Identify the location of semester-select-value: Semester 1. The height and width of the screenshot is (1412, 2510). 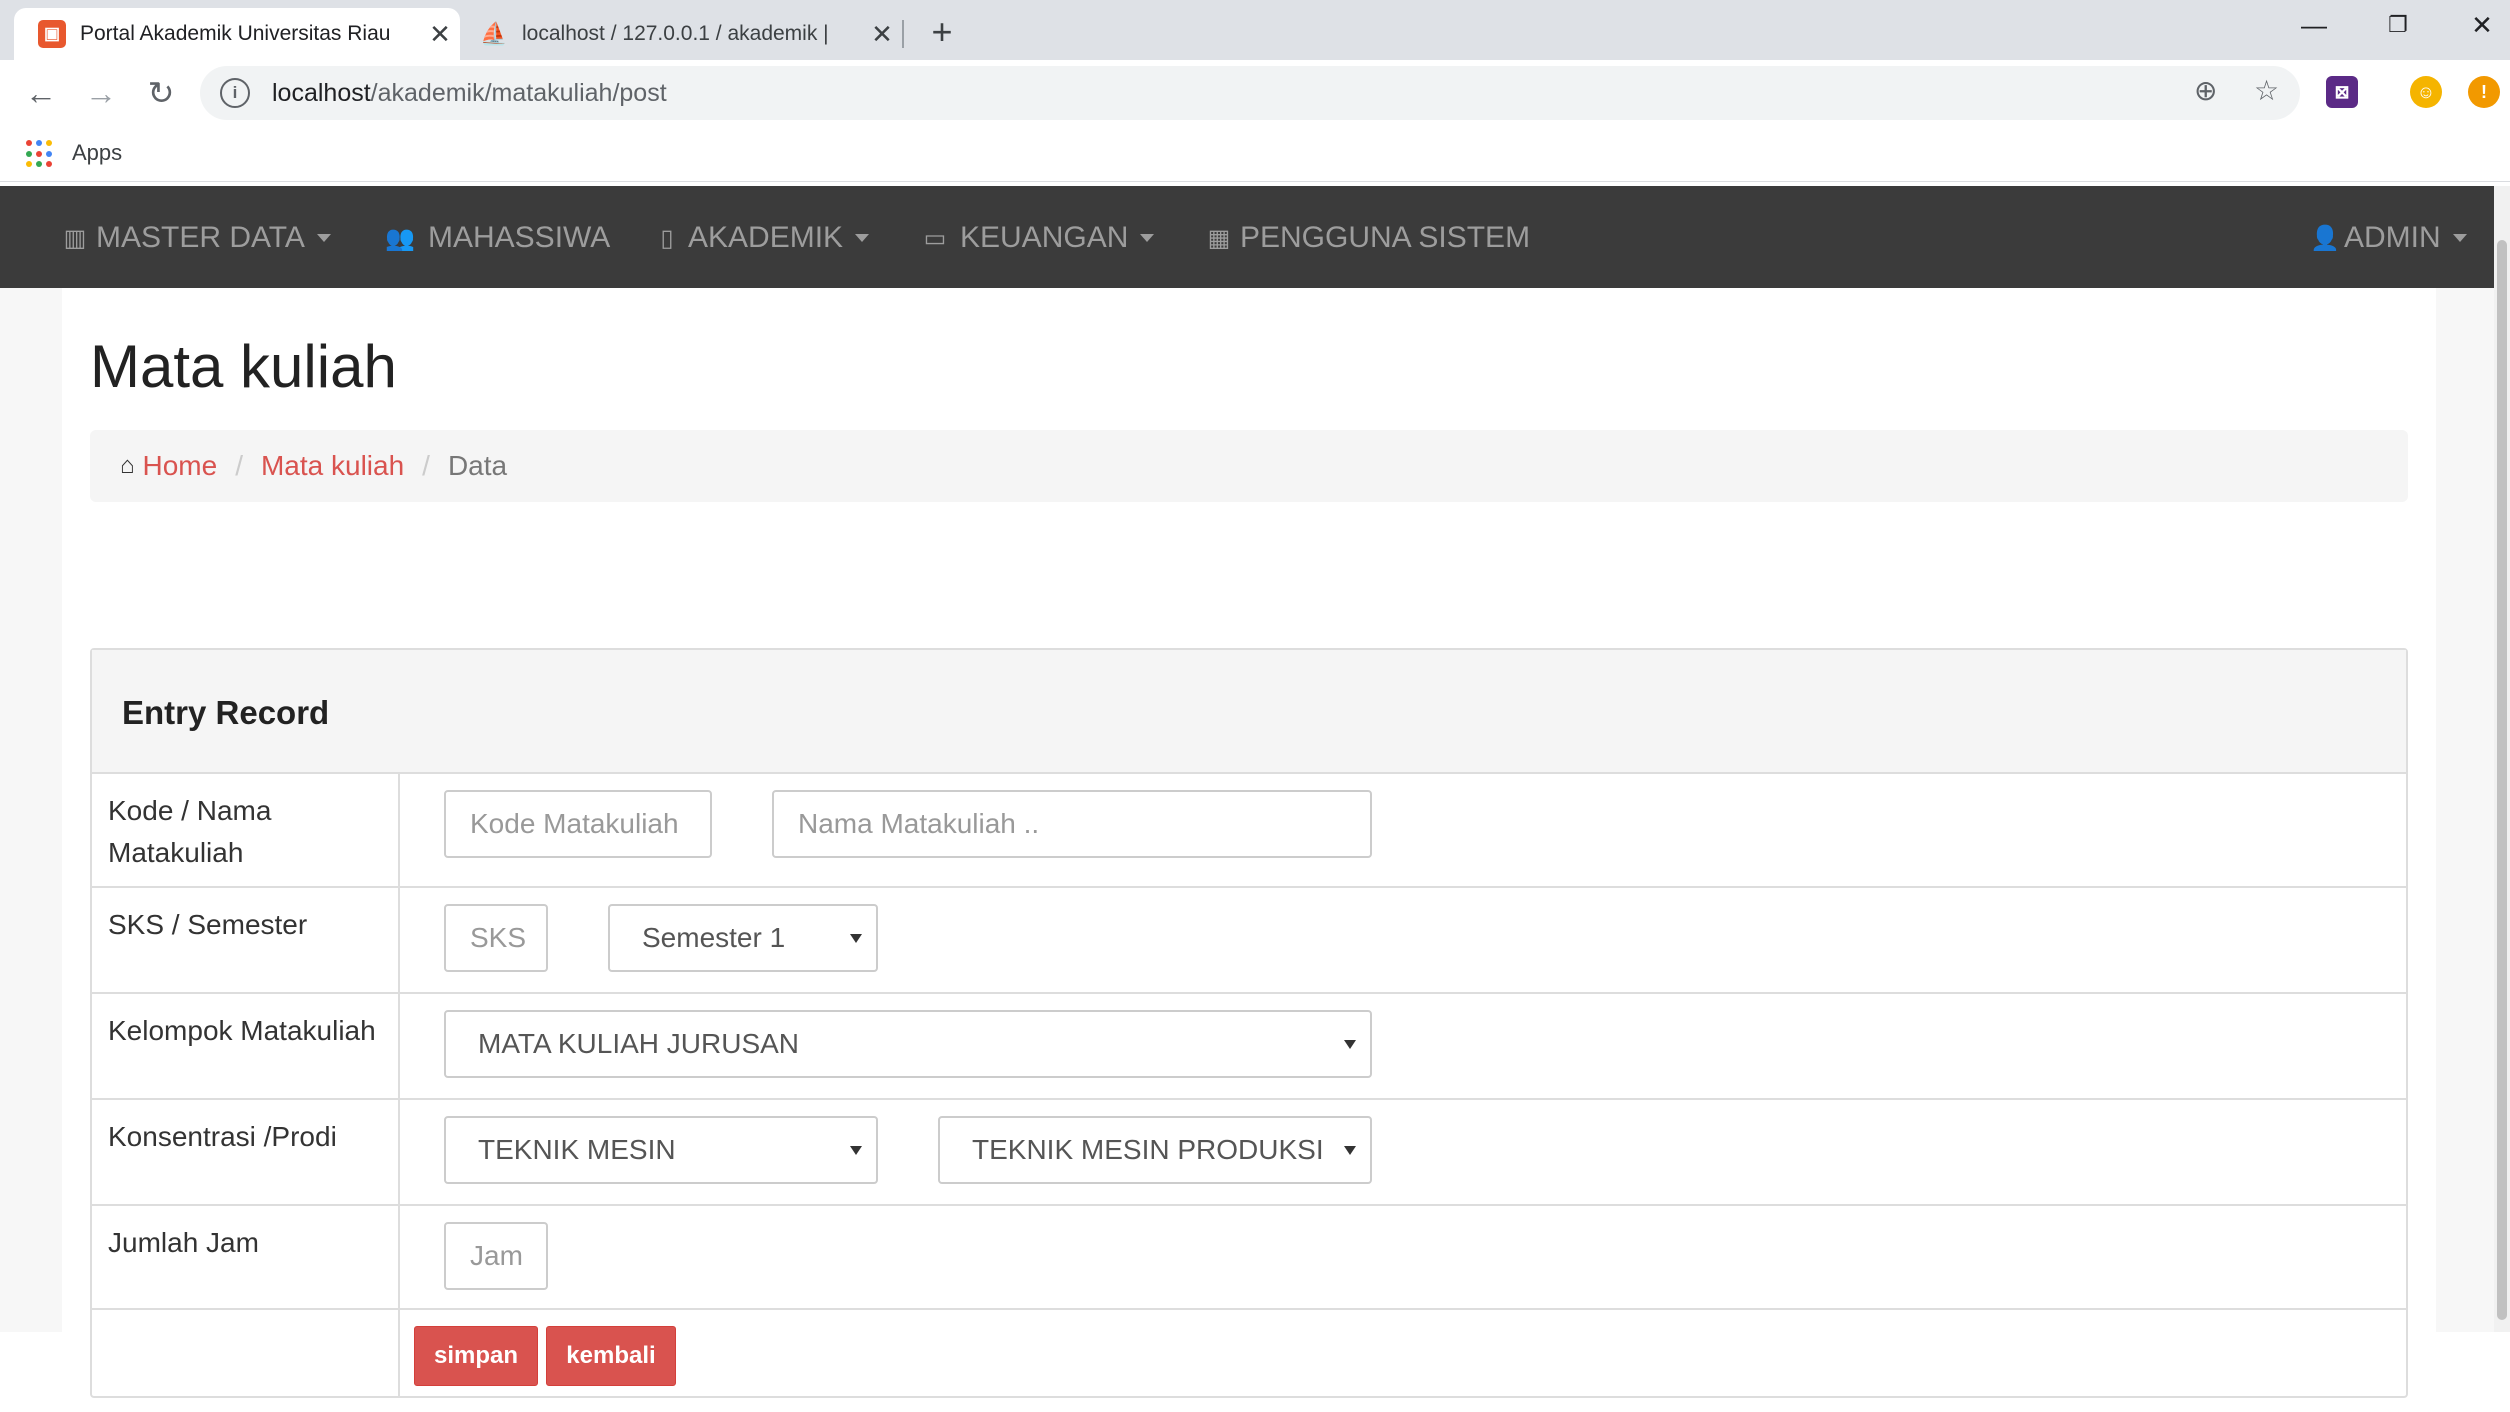
(714, 937).